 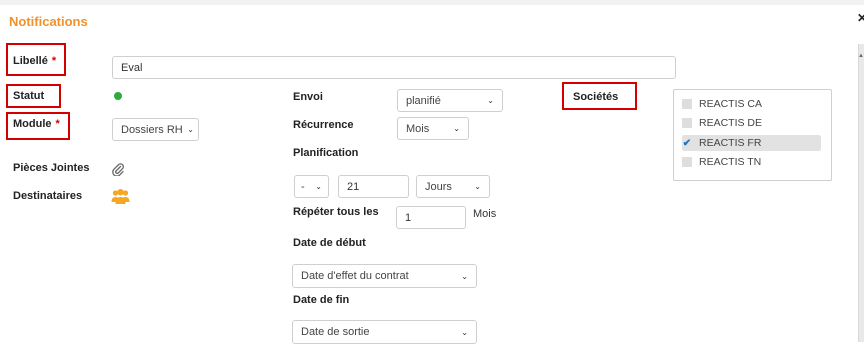 I want to click on paperclip-icon, so click(x=118, y=169).